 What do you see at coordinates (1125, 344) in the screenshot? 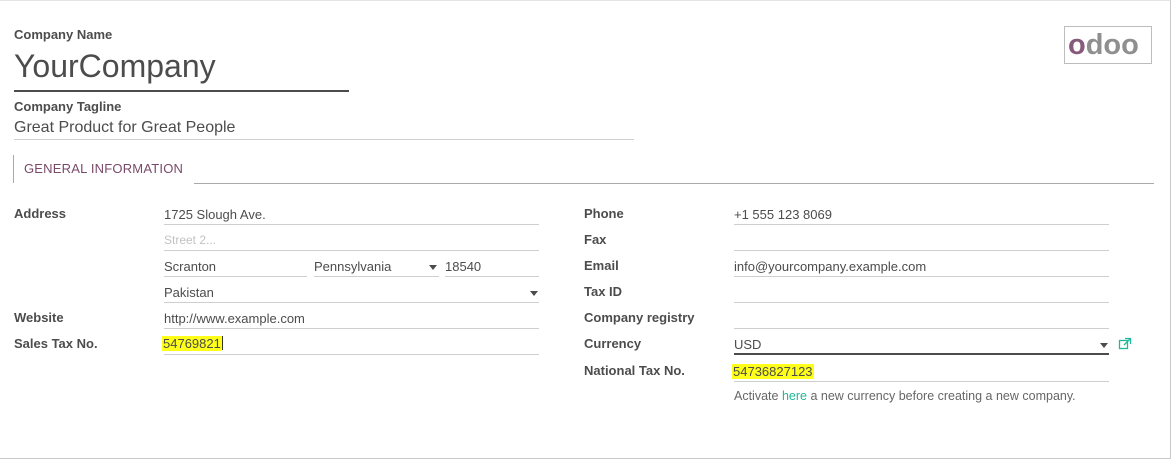
I see `external-link-icon` at bounding box center [1125, 344].